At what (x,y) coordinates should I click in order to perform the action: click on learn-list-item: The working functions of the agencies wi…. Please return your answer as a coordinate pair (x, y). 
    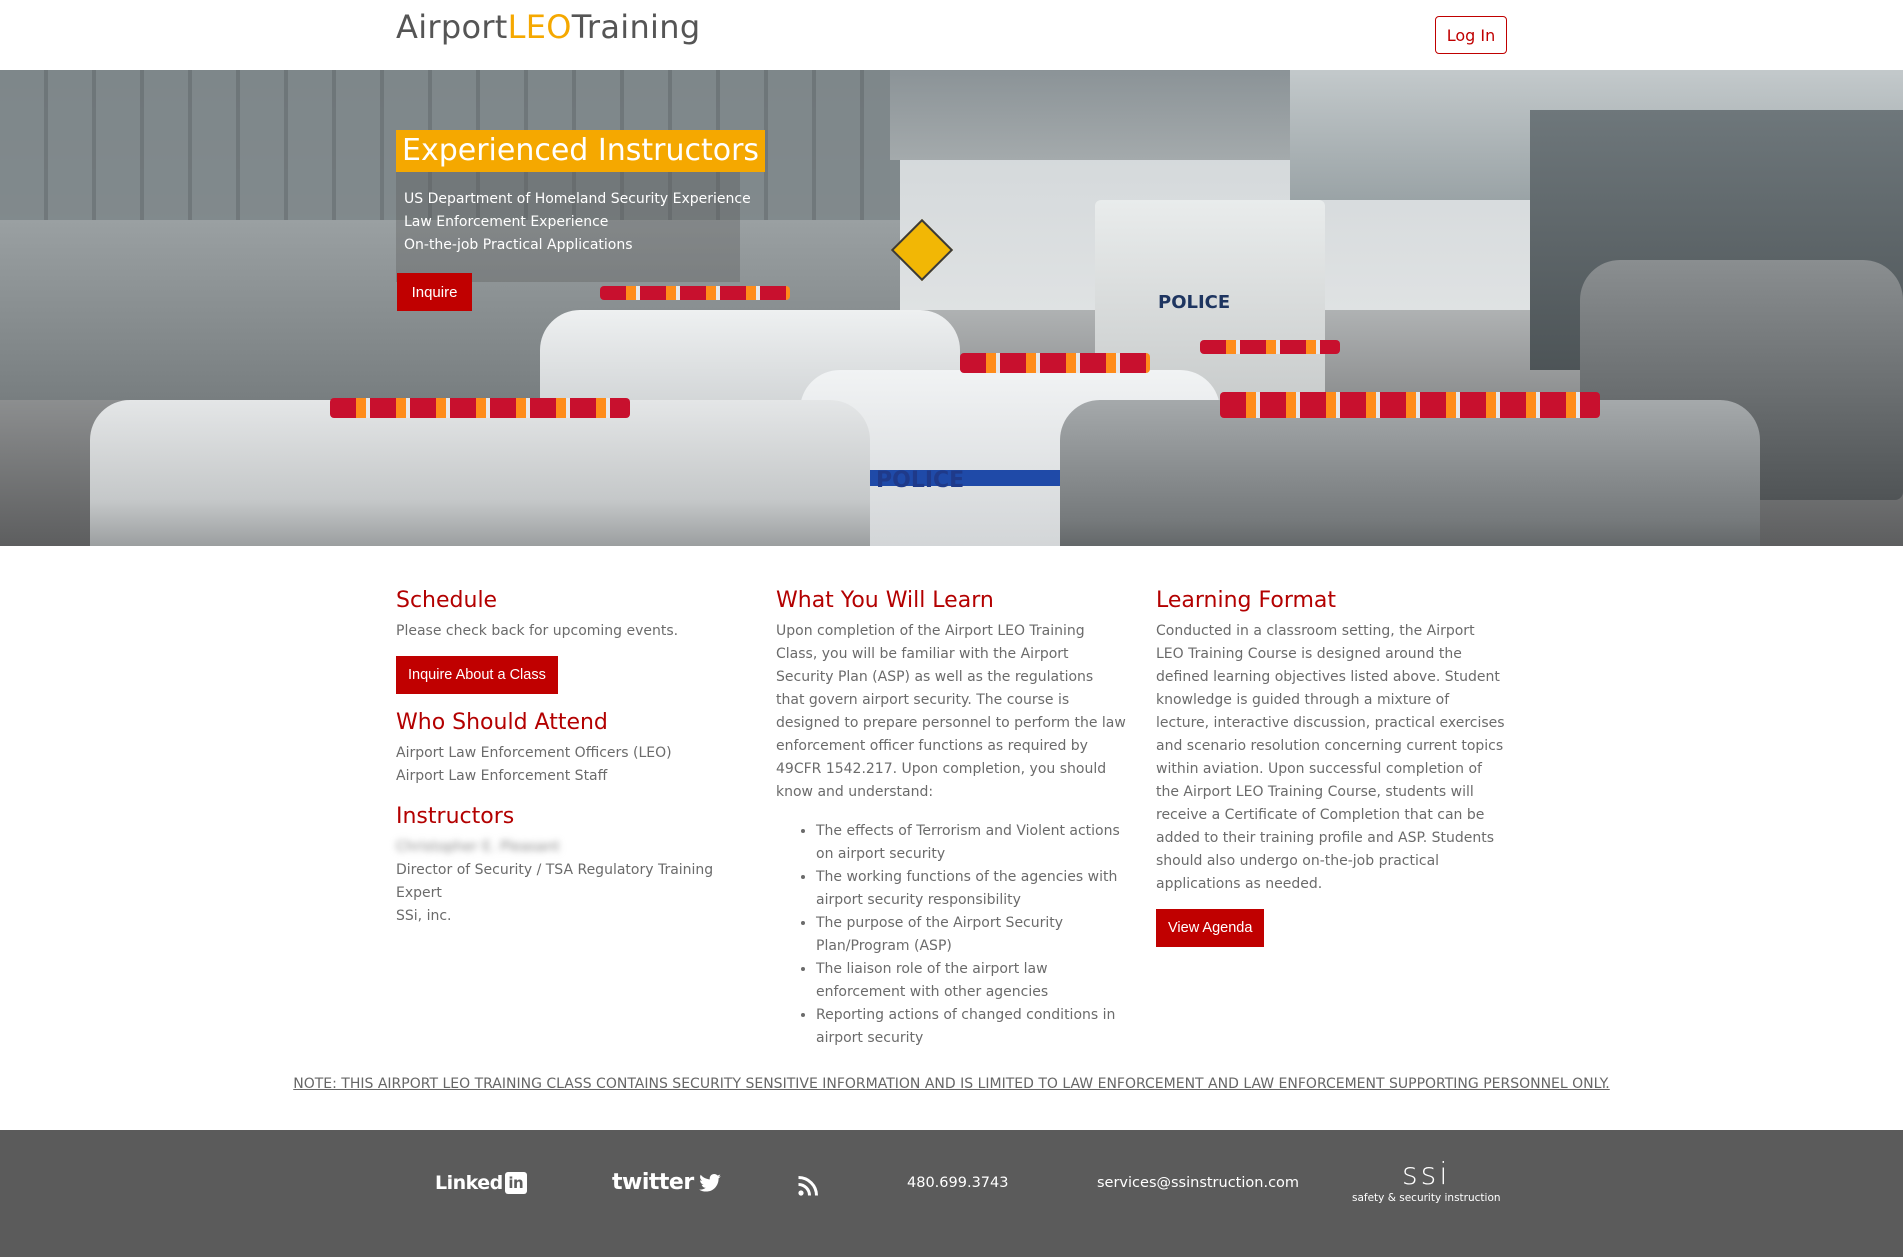
    Looking at the image, I should click on (971, 889).